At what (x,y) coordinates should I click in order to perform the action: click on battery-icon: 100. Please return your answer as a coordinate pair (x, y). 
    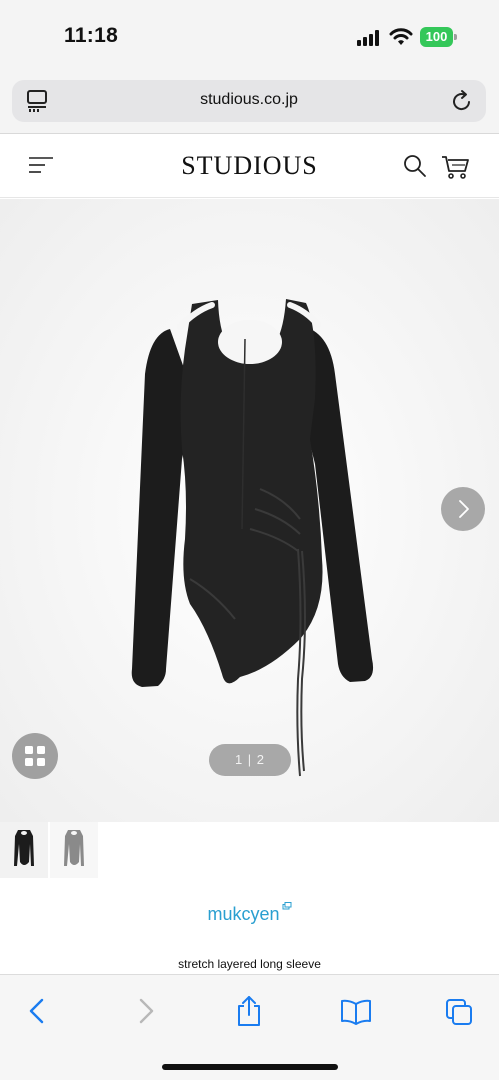
    Looking at the image, I should click on (438, 37).